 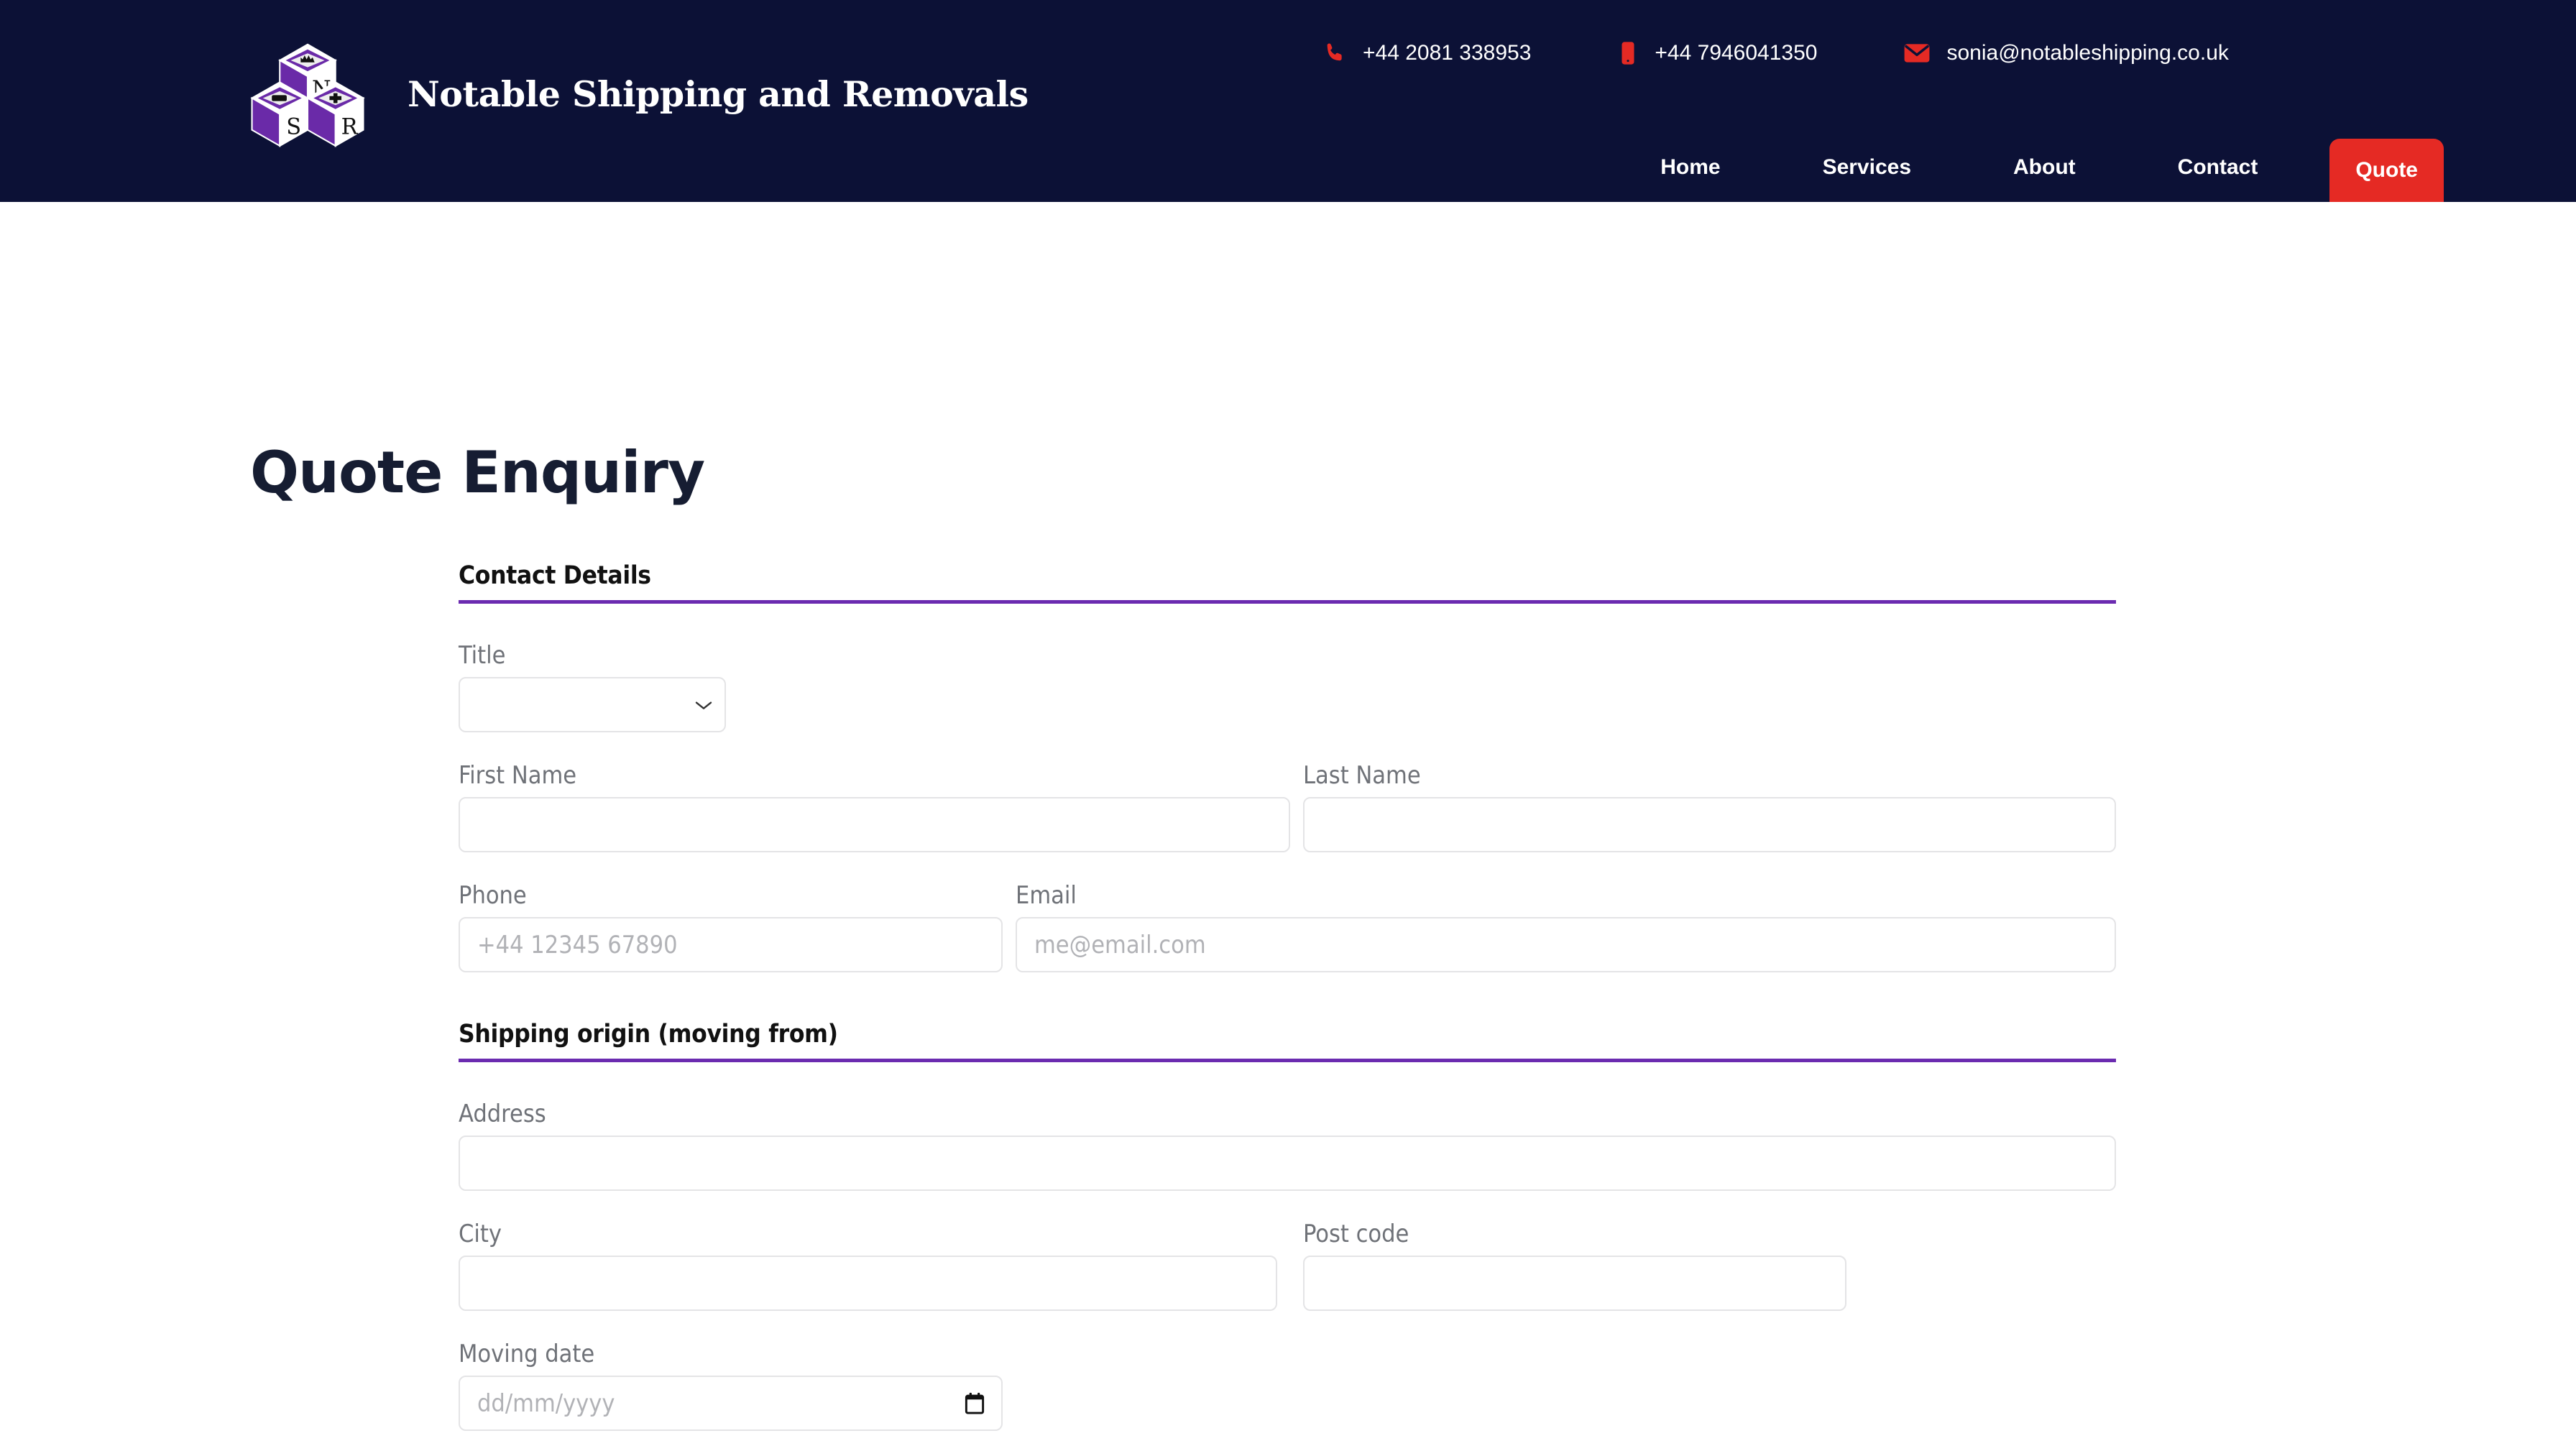 I want to click on field-group-origin-postcode: Post code, so click(x=1568, y=1265).